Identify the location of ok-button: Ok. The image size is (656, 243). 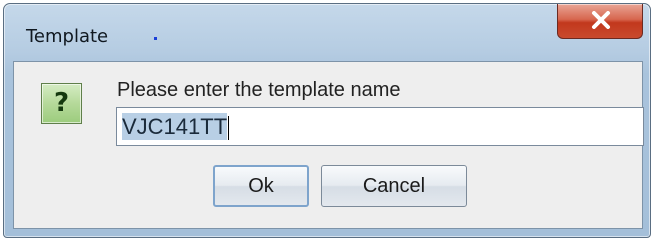
(261, 186).